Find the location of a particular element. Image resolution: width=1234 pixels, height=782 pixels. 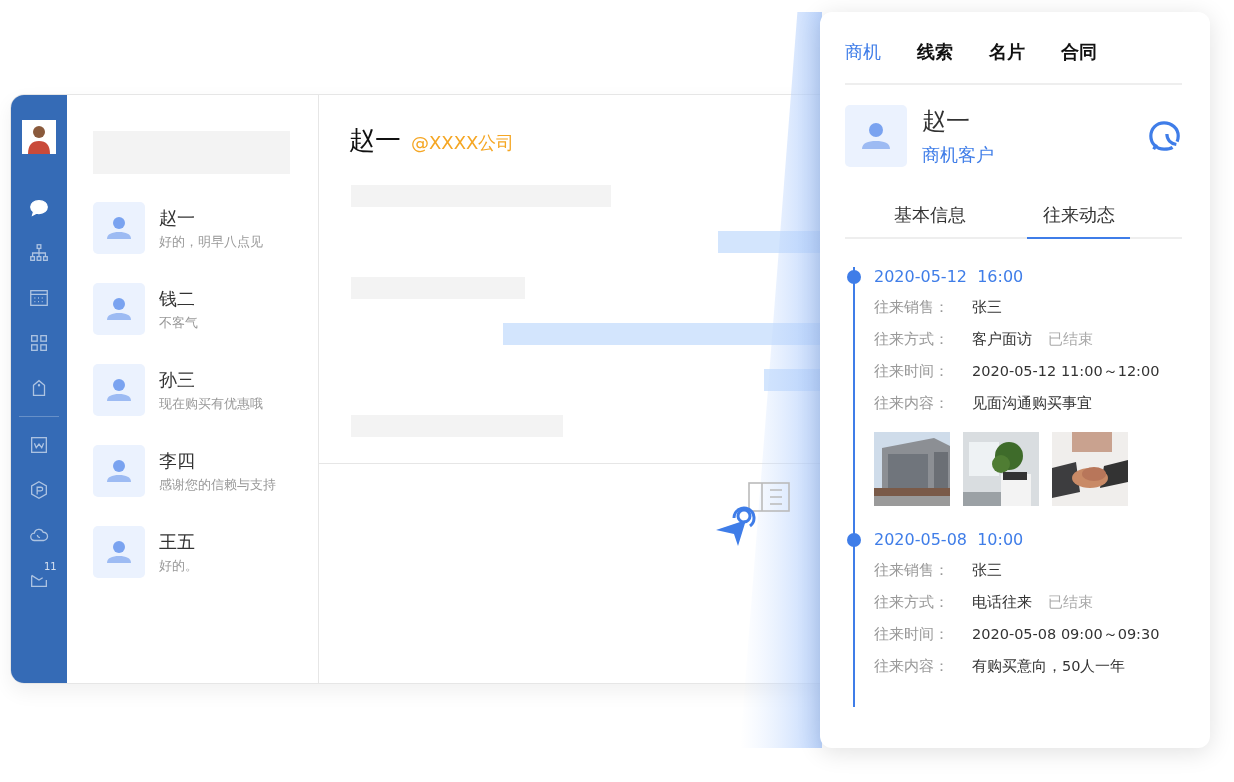

contact-item: 王五 好的。 is located at coordinates (205, 552).